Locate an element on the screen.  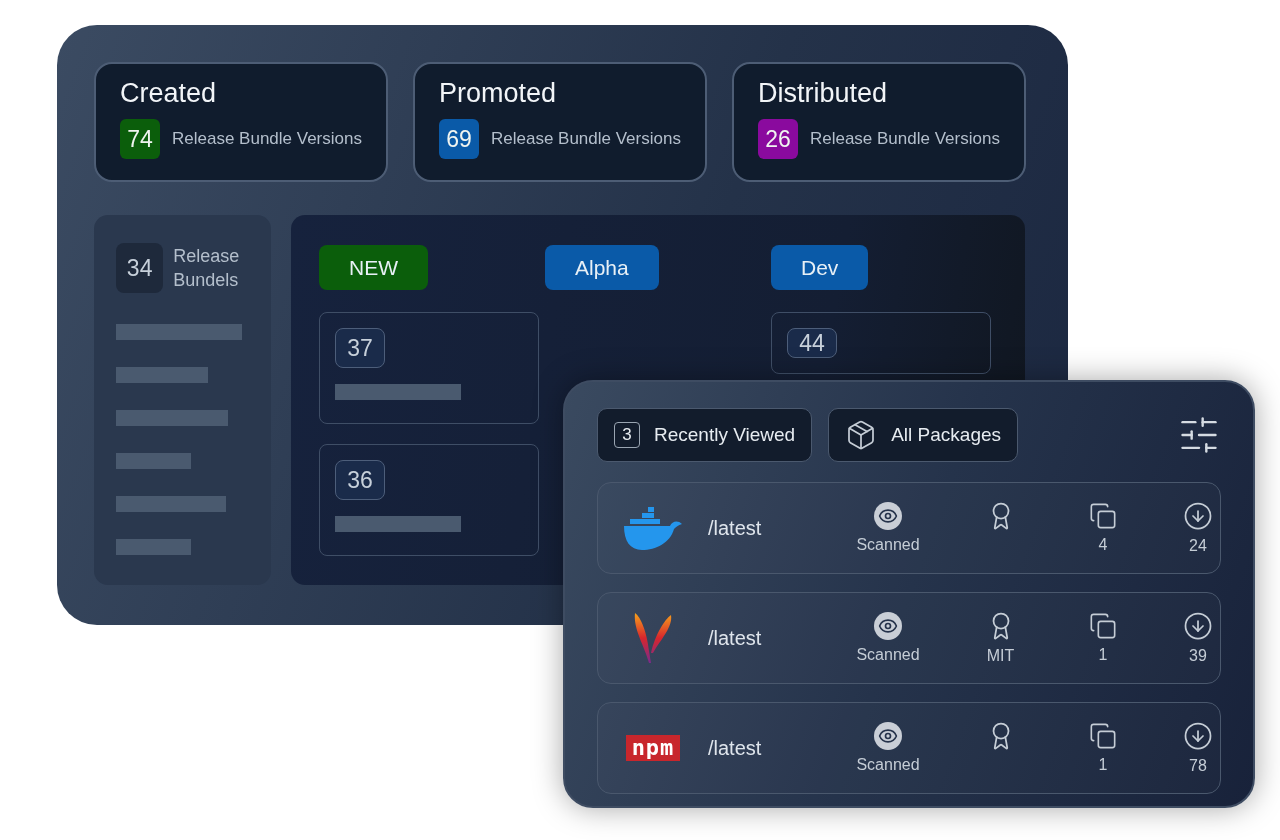
count-badge: 44 is located at coordinates (812, 343).